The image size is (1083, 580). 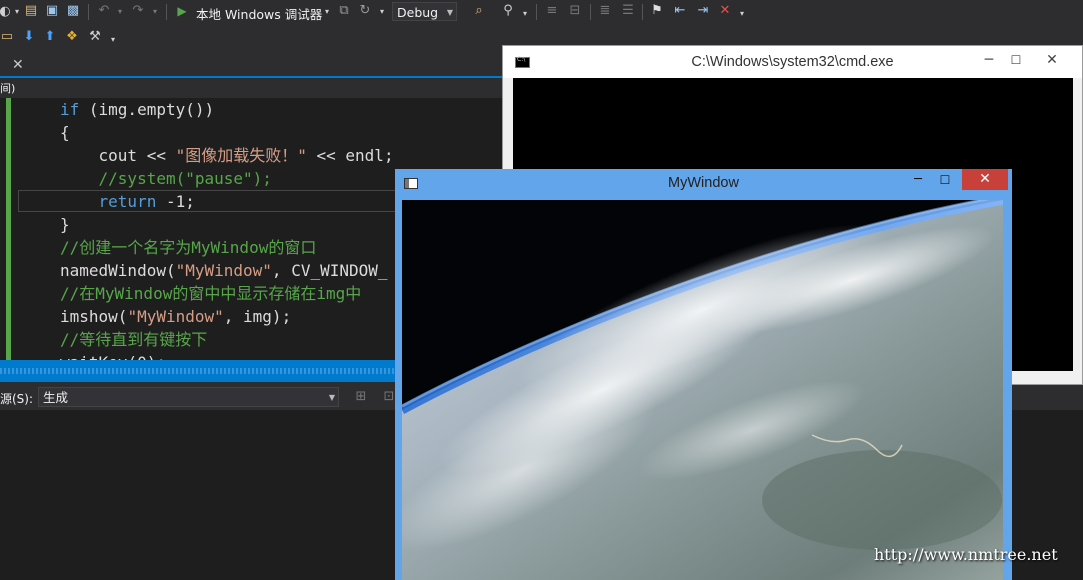 What do you see at coordinates (147, 109) in the screenshot?
I see `code-token: (img.empty())` at bounding box center [147, 109].